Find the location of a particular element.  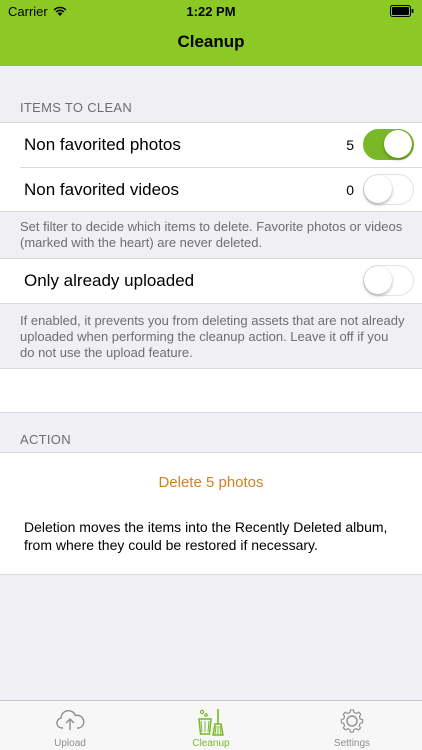

tab-label: Upload is located at coordinates (70, 743).